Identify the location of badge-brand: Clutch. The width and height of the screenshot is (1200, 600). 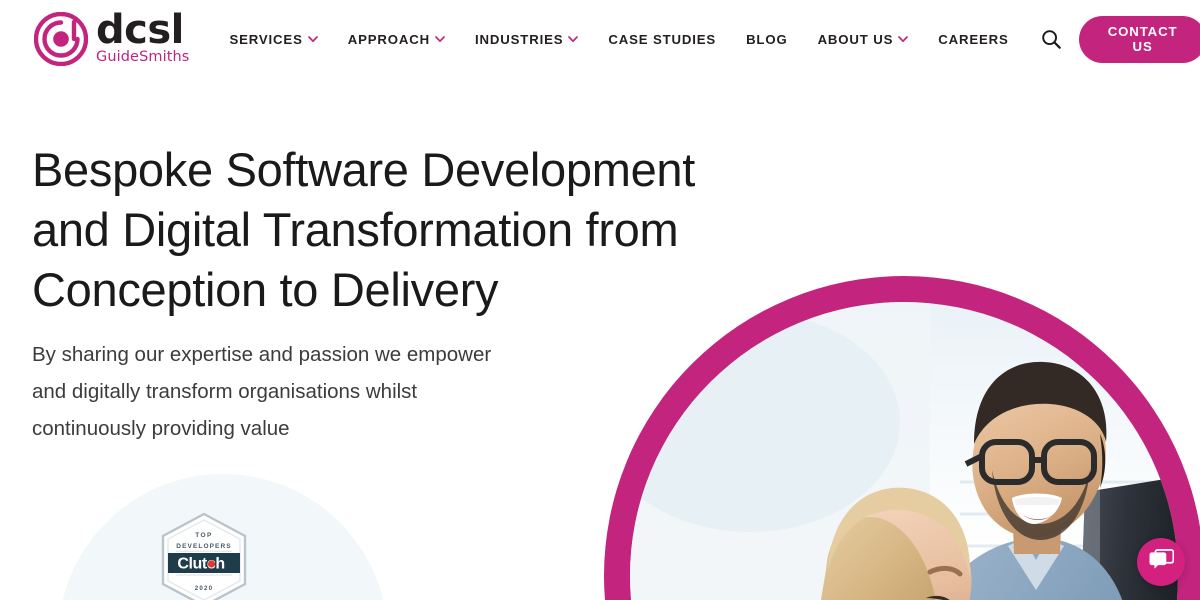
(200, 564).